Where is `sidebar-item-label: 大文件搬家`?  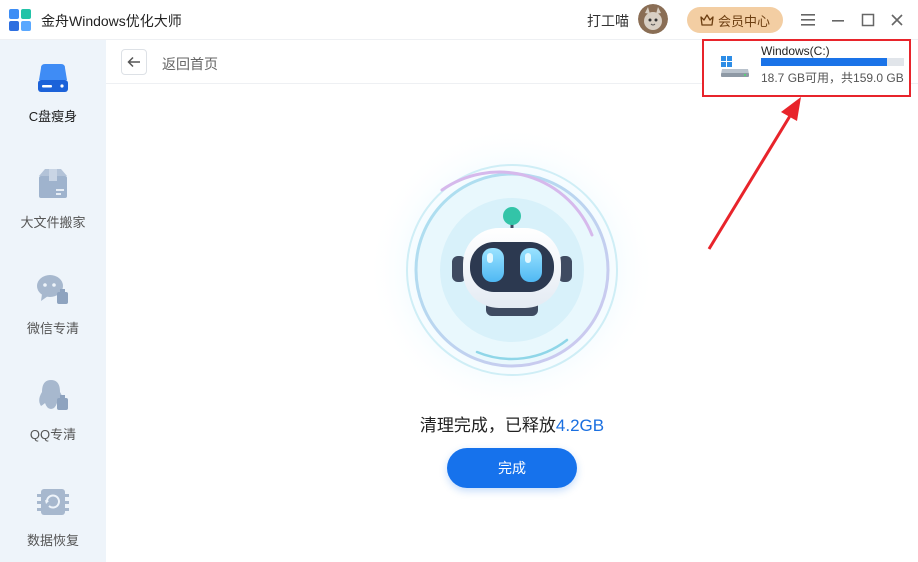 sidebar-item-label: 大文件搬家 is located at coordinates (53, 222).